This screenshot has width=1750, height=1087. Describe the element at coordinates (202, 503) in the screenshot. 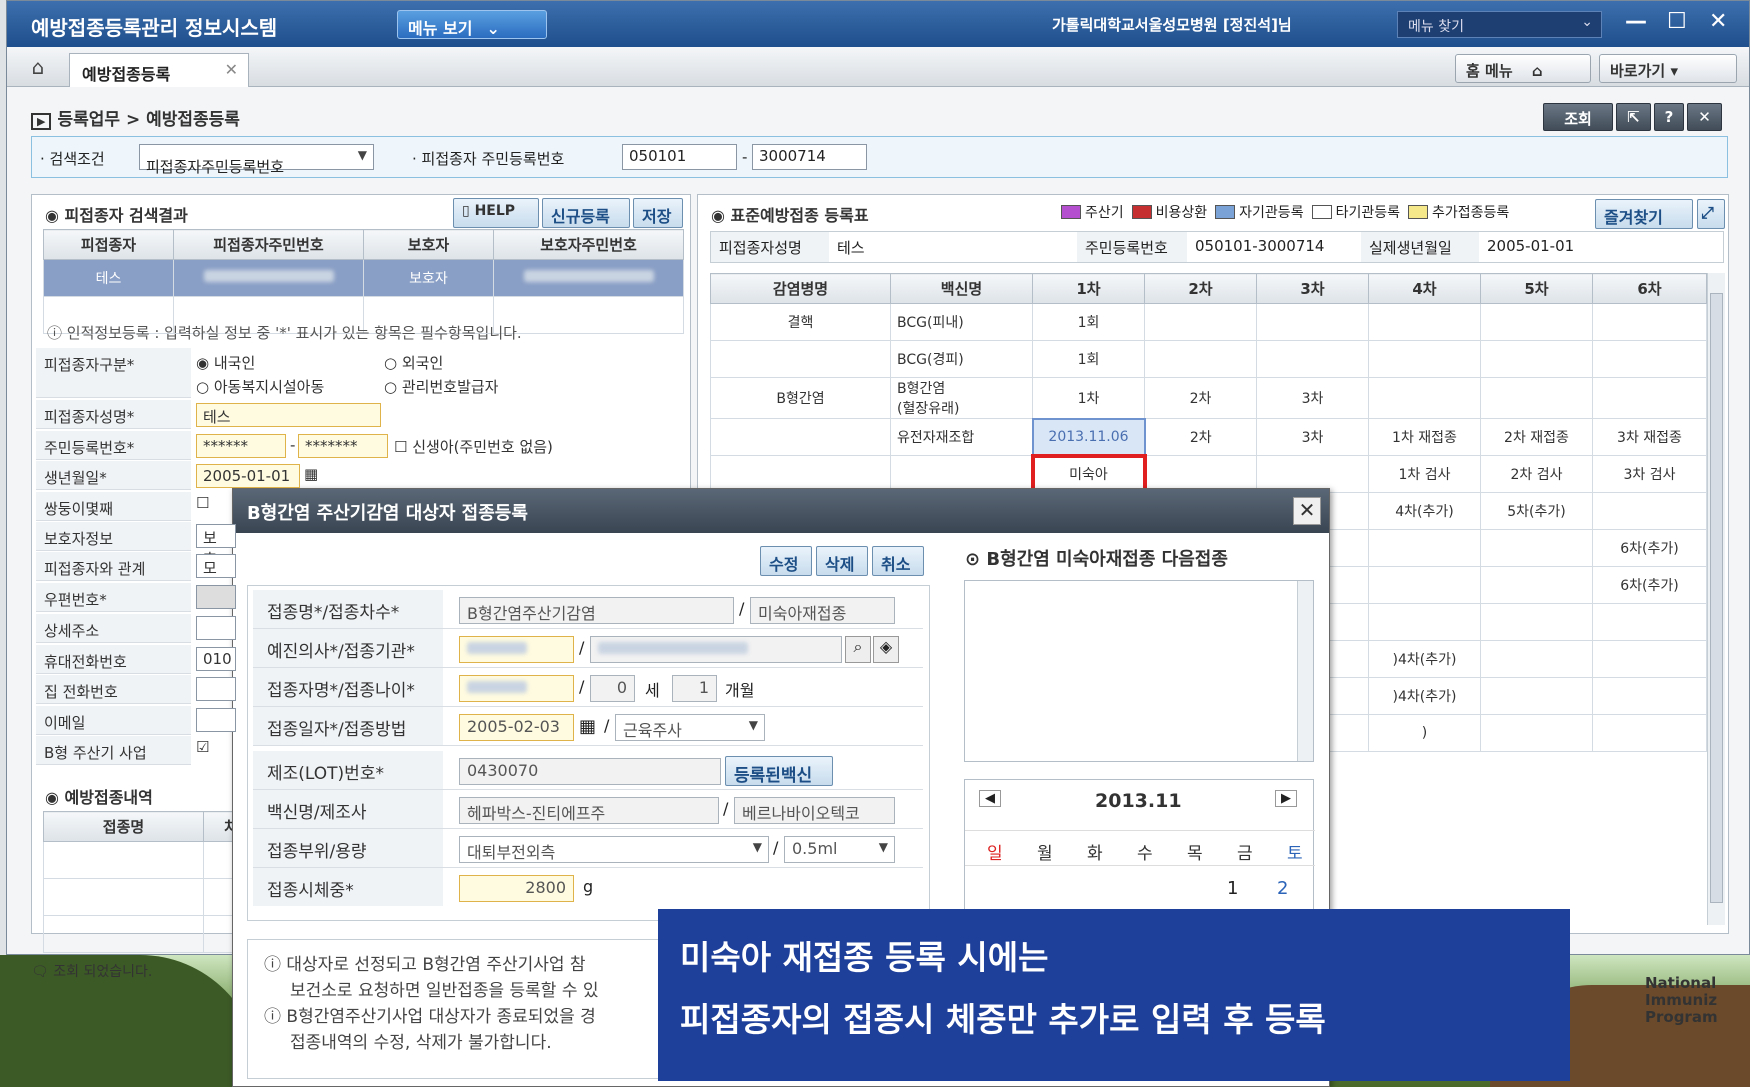

I see `twin-checkbox: ☐` at that location.